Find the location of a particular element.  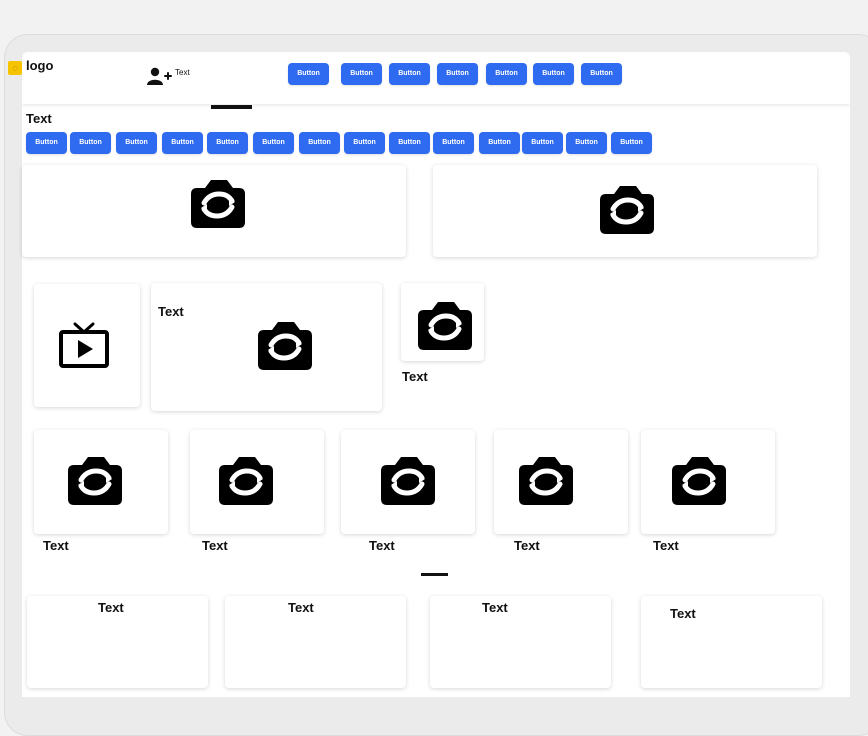

toolbar-button-8: Button is located at coordinates (364, 143).